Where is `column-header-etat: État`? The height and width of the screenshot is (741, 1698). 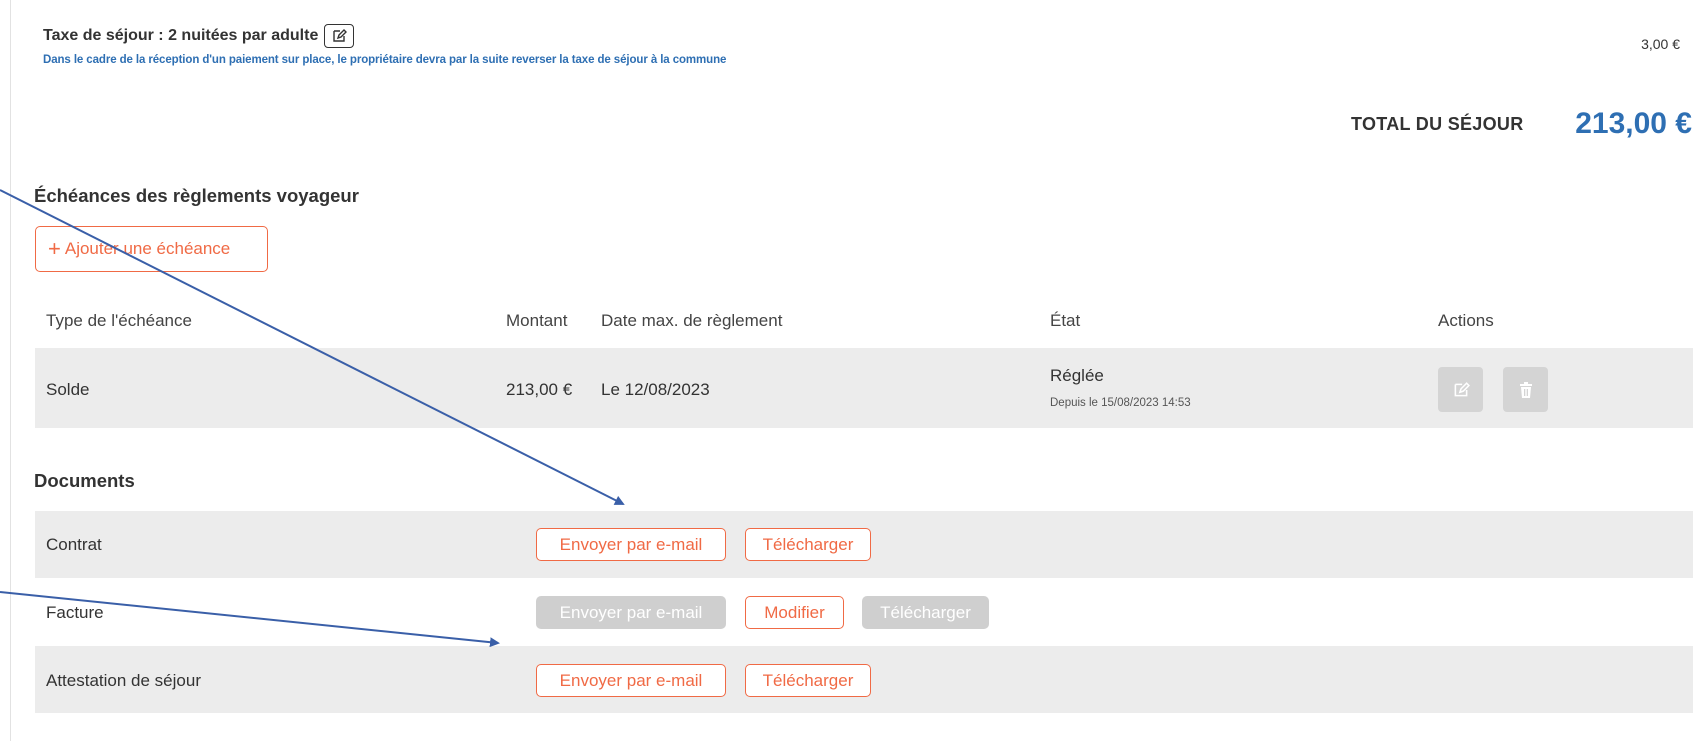 column-header-etat: État is located at coordinates (1065, 320).